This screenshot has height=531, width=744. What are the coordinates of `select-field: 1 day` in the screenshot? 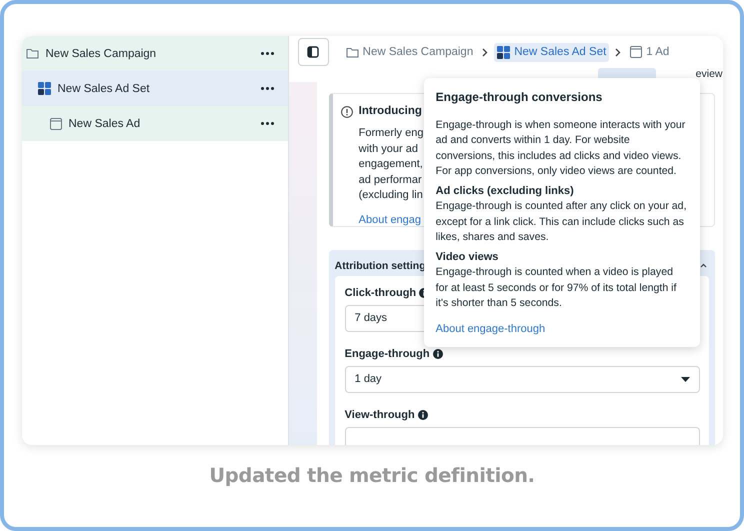 It's located at (522, 379).